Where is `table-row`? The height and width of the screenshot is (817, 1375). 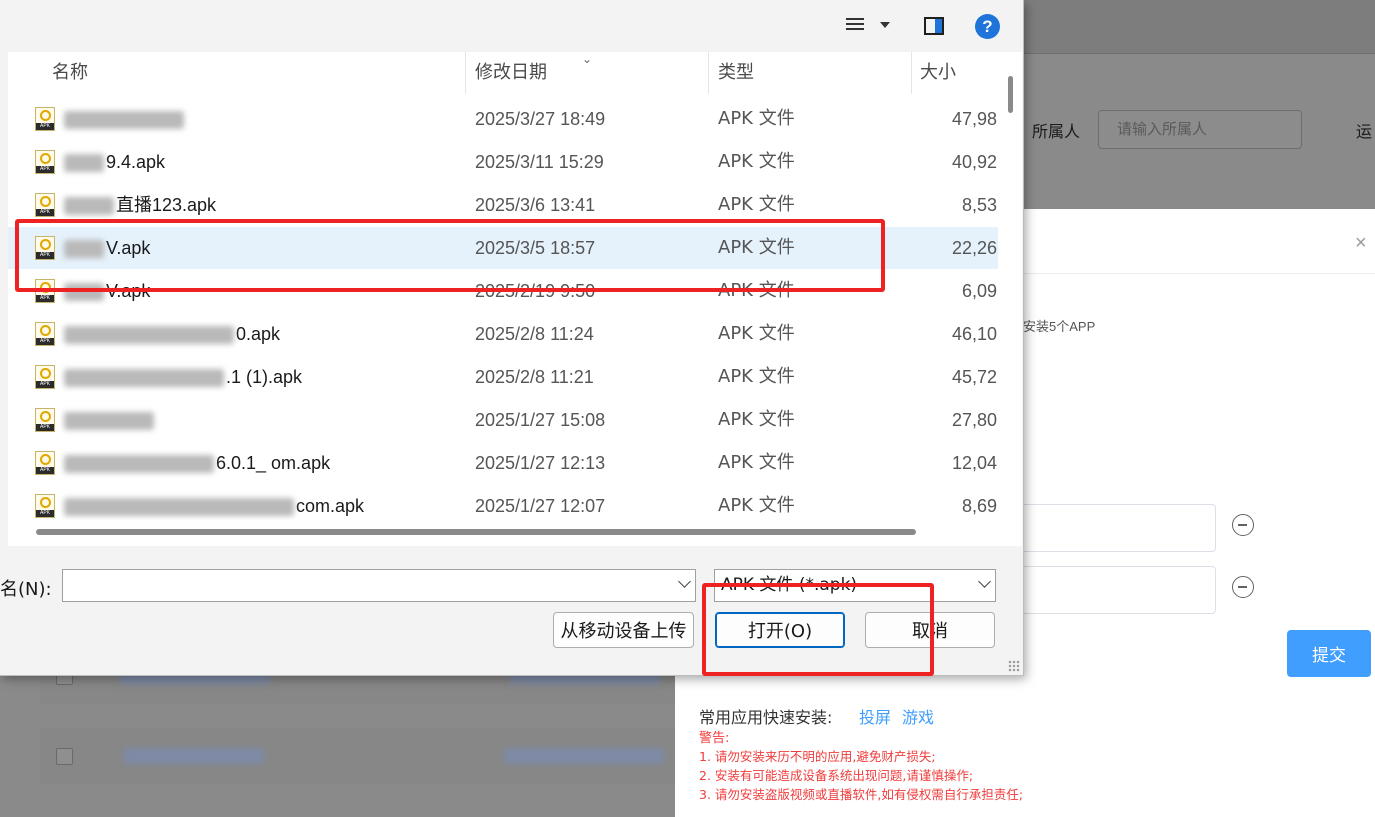
table-row is located at coordinates (360, 756).